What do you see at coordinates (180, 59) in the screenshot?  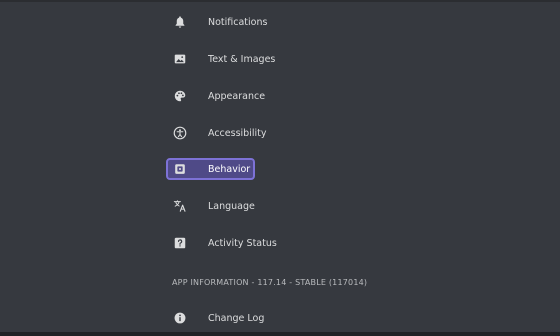 I see `image-icon` at bounding box center [180, 59].